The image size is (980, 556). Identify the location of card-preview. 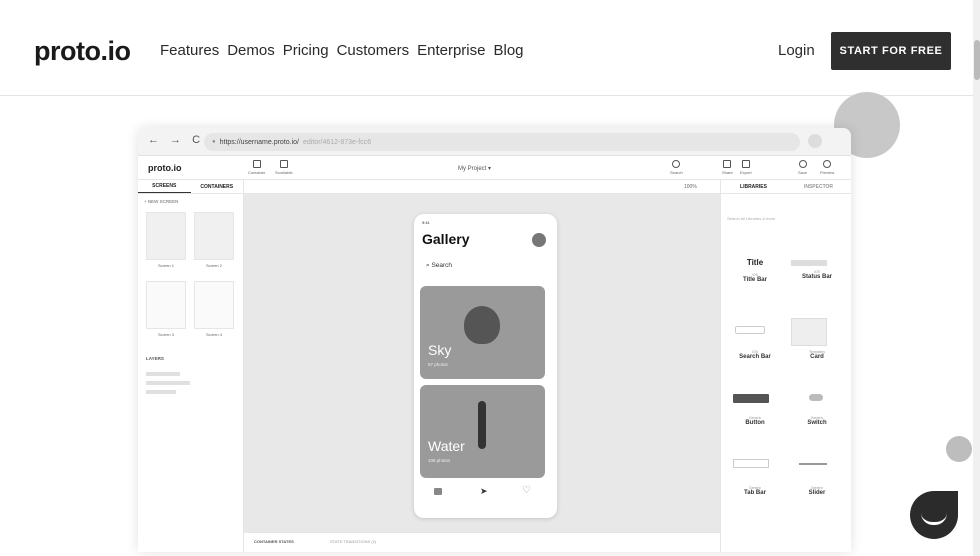
(809, 332).